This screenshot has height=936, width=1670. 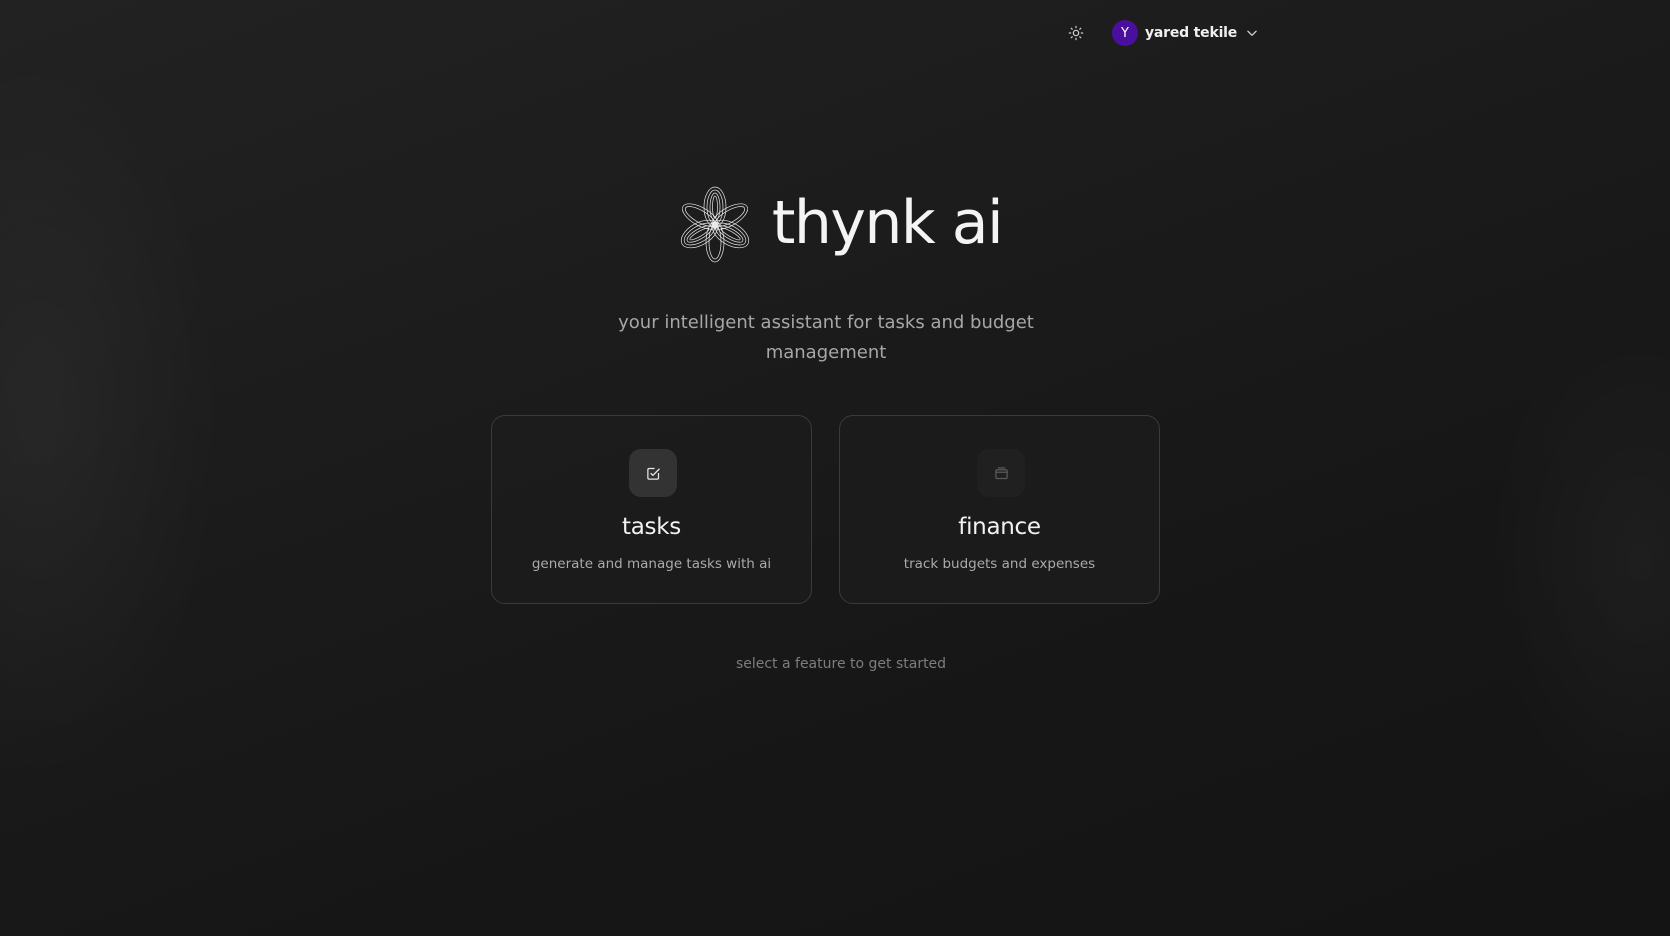 I want to click on user-menu-button: Y yared tekile, so click(x=1185, y=33).